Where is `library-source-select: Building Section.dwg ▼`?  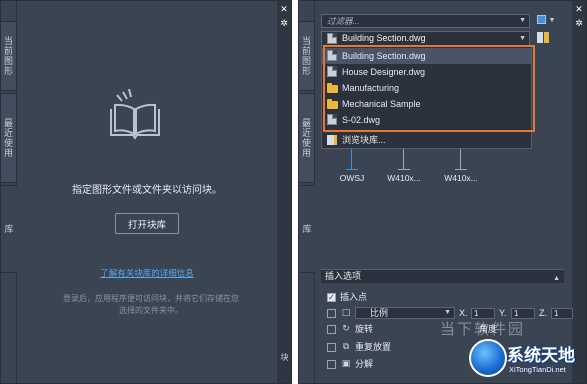
library-source-select: Building Section.dwg ▼ is located at coordinates (425, 38).